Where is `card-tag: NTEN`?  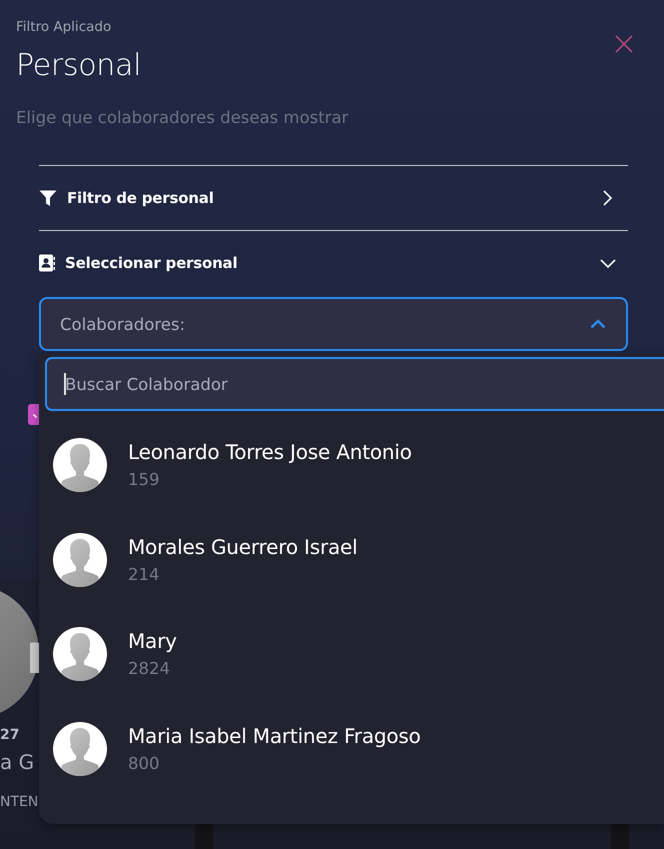 card-tag: NTEN is located at coordinates (19, 802).